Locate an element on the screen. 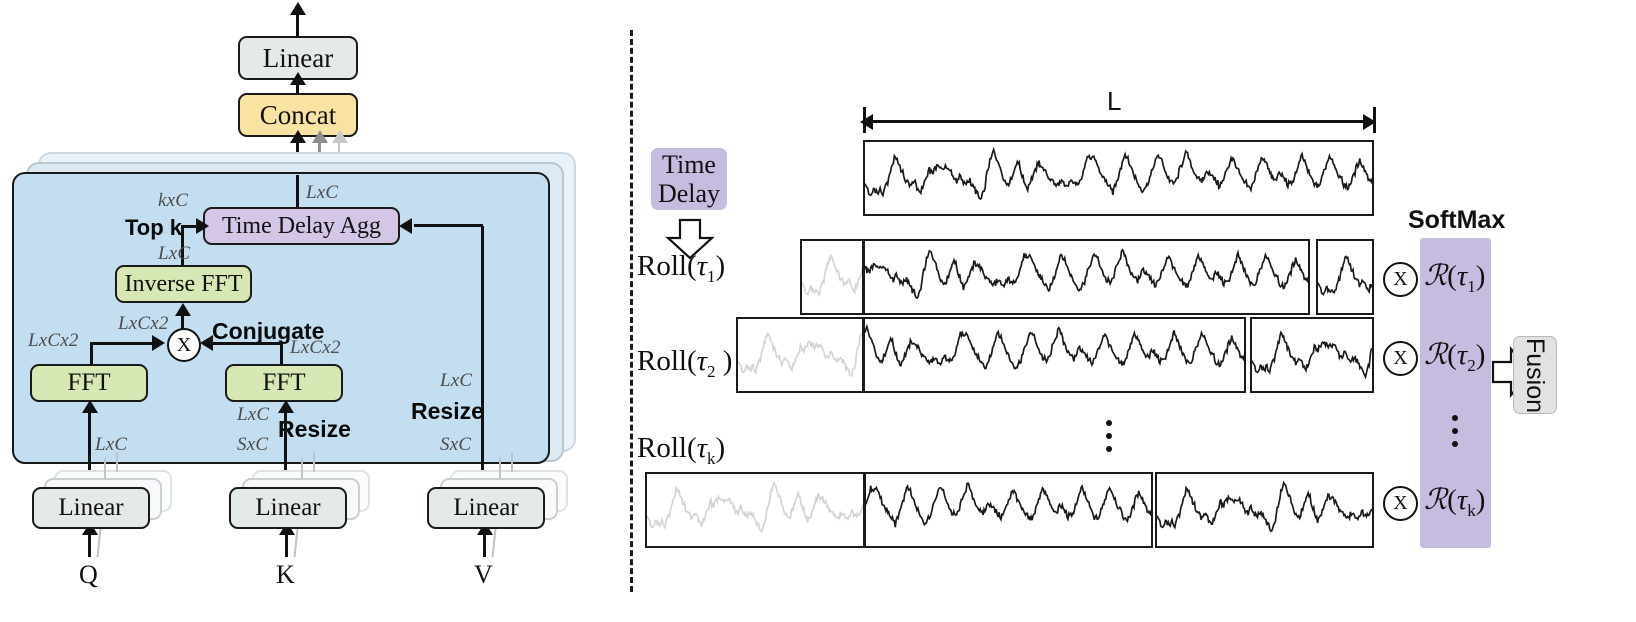 The height and width of the screenshot is (622, 1636). corr2-symbol: ℛ is located at coordinates (1436, 355).